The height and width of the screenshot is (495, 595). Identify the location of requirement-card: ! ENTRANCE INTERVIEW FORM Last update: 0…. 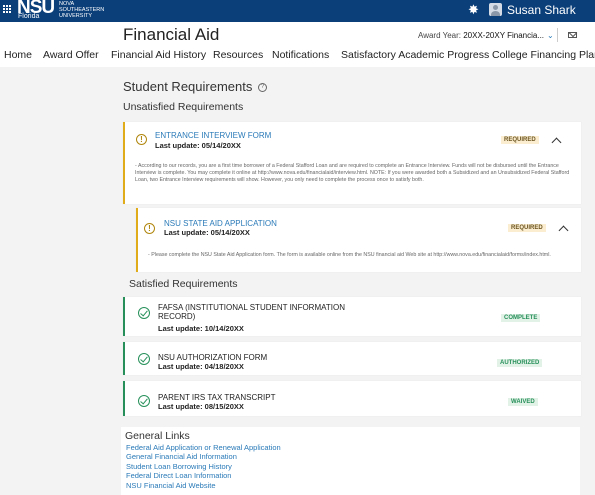
(352, 163).